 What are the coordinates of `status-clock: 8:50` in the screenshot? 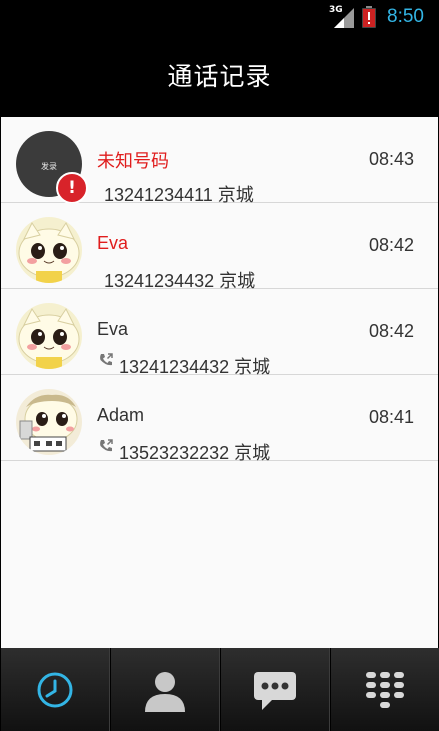 It's located at (405, 16).